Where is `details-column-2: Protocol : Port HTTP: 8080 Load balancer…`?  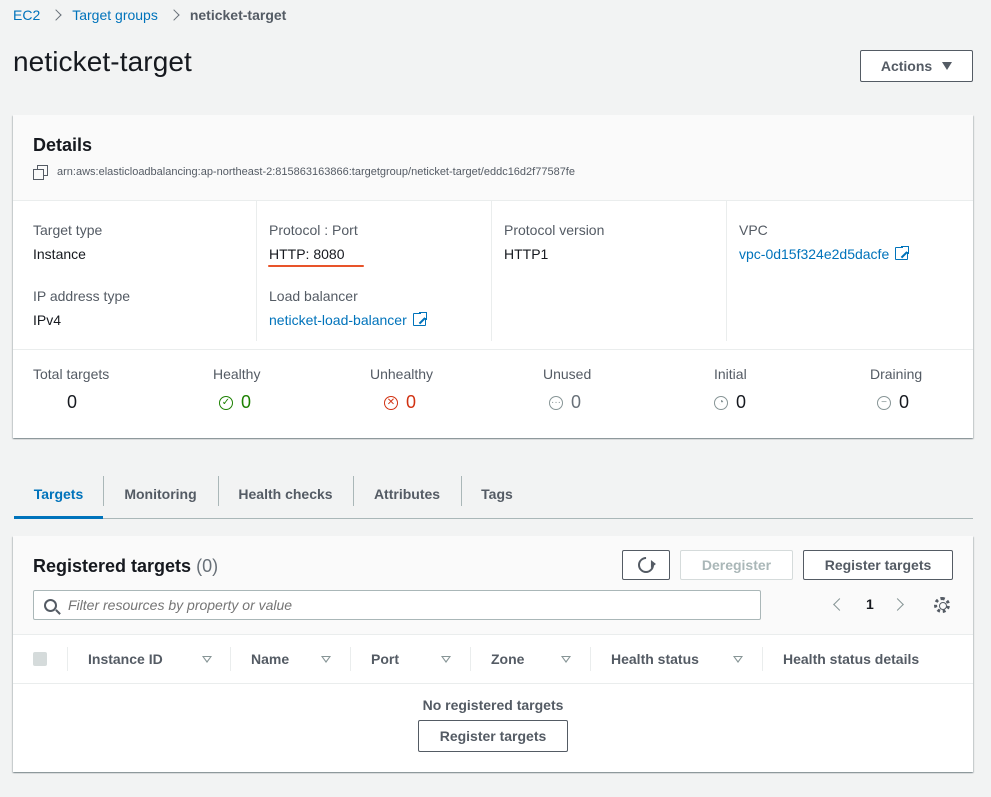 details-column-2: Protocol : Port HTTP: 8080 Load balancer… is located at coordinates (373, 271).